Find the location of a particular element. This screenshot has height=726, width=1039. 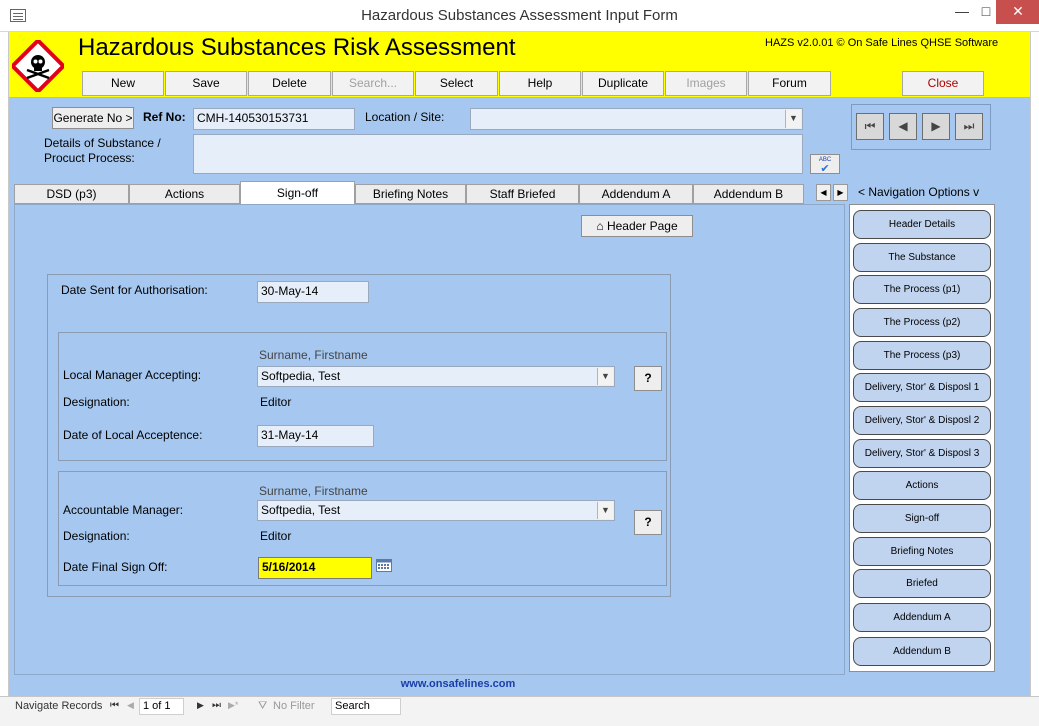

nav-briefing-notes: Briefing Notes is located at coordinates (922, 551).